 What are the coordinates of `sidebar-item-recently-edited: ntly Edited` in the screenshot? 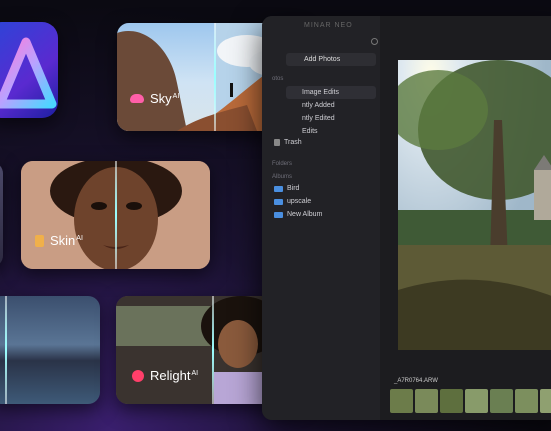 It's located at (318, 118).